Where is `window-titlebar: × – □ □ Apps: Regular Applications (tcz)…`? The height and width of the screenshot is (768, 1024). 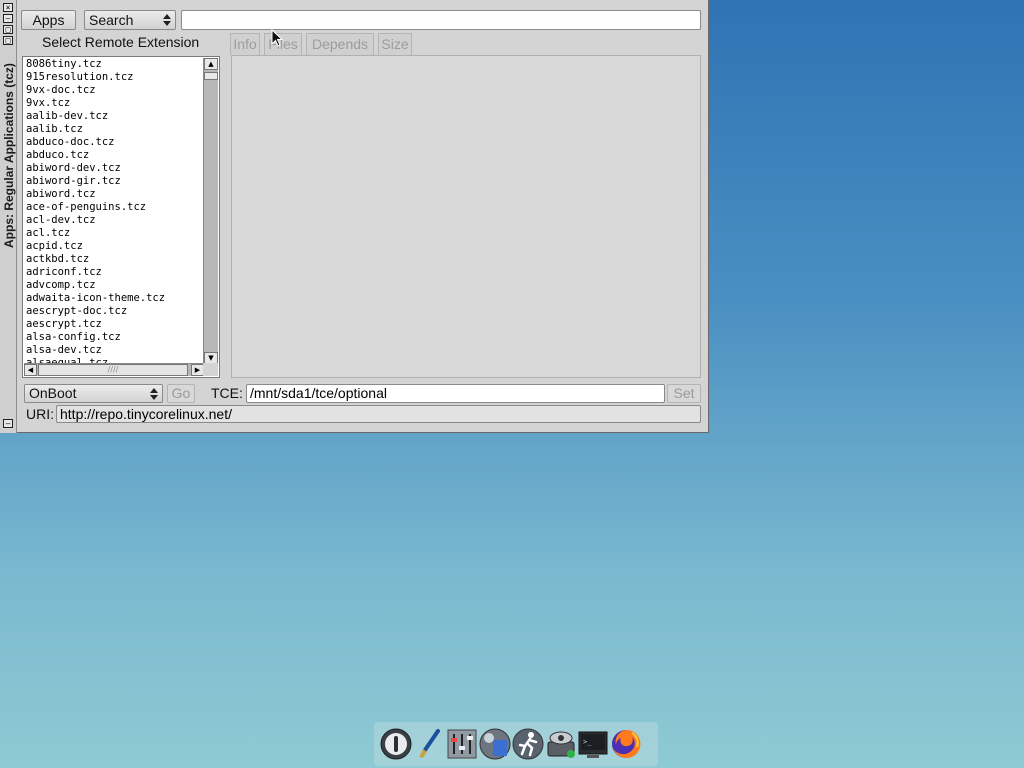 window-titlebar: × – □ □ Apps: Regular Applications (tcz)… is located at coordinates (8, 216).